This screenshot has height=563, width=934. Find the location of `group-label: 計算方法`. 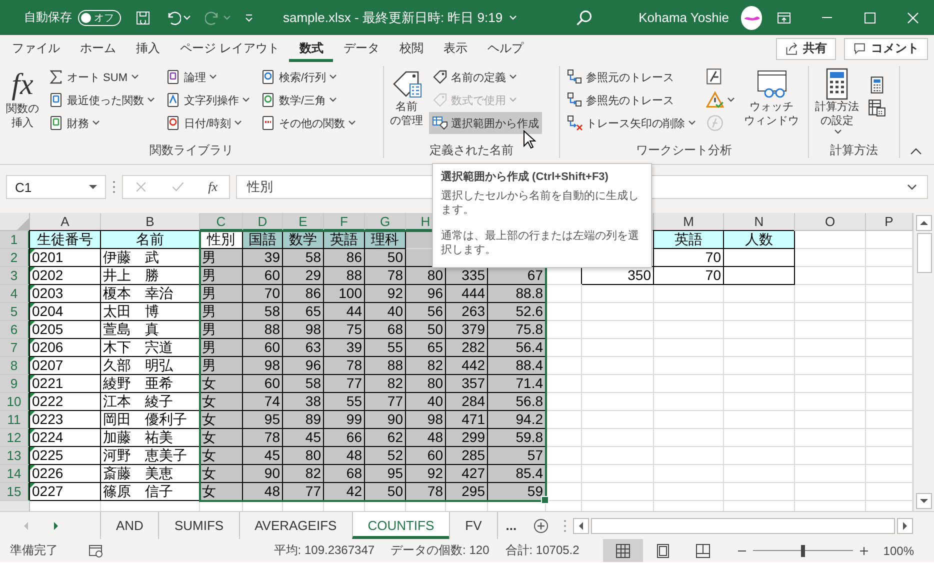

group-label: 計算方法 is located at coordinates (854, 150).